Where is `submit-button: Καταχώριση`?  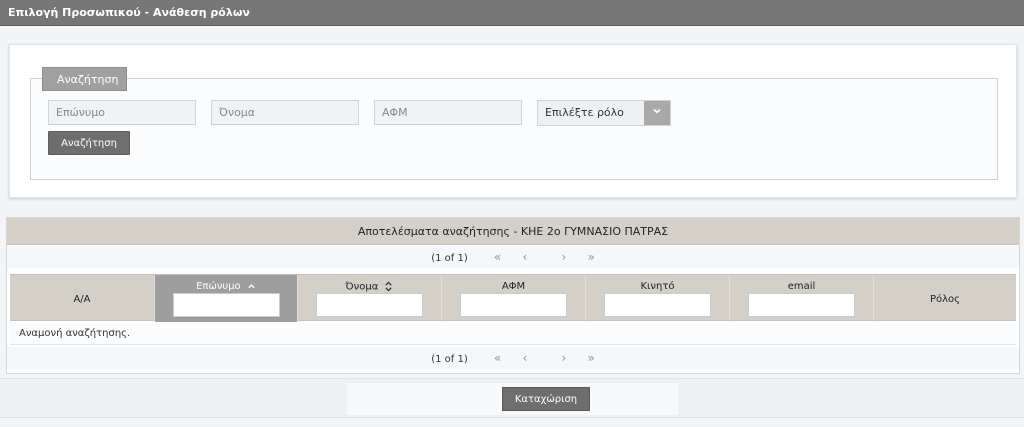 submit-button: Καταχώριση is located at coordinates (546, 399).